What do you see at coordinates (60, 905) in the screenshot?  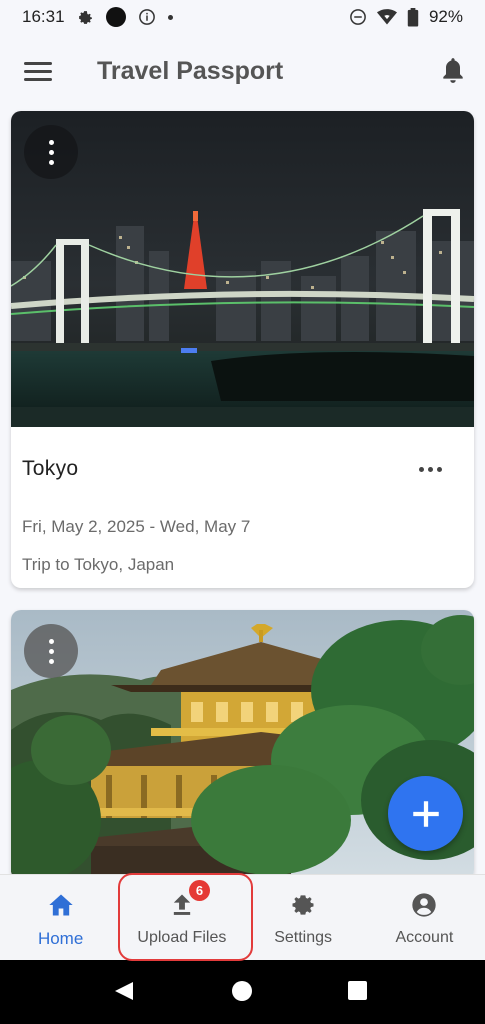 I see `home-icon` at bounding box center [60, 905].